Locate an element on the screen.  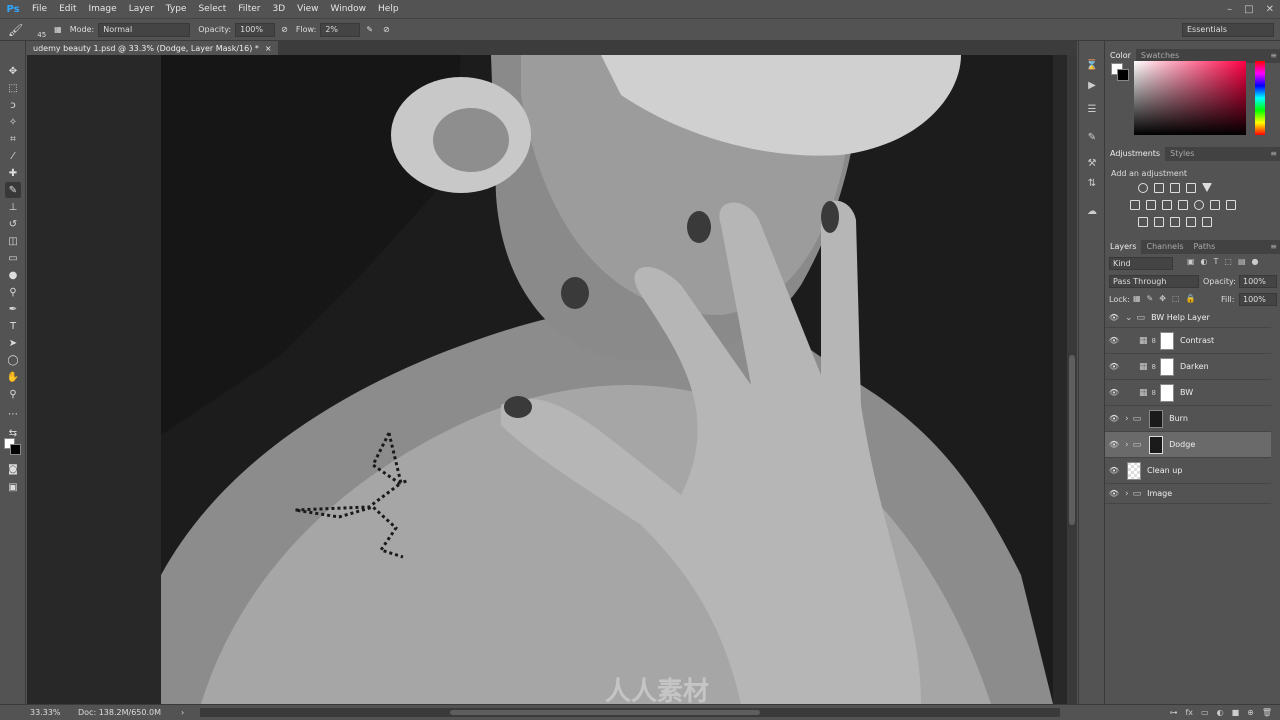
brush-tool-icon: ✎ is located at coordinates (13, 190).